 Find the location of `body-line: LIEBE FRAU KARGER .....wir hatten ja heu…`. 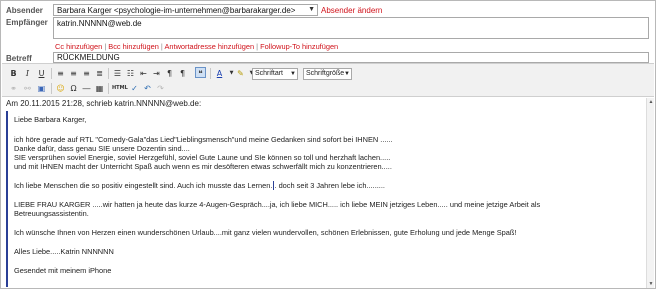

body-line: LIEBE FRAU KARGER .....wir hatten ja heu… is located at coordinates (277, 204).